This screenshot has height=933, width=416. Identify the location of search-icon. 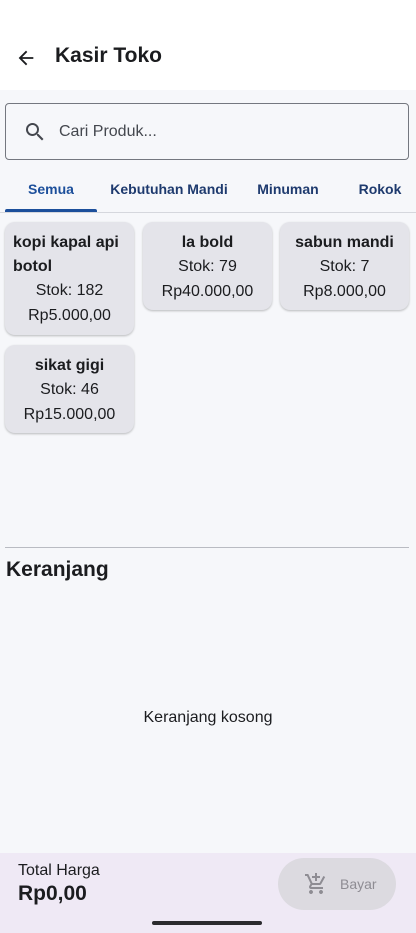
(35, 132).